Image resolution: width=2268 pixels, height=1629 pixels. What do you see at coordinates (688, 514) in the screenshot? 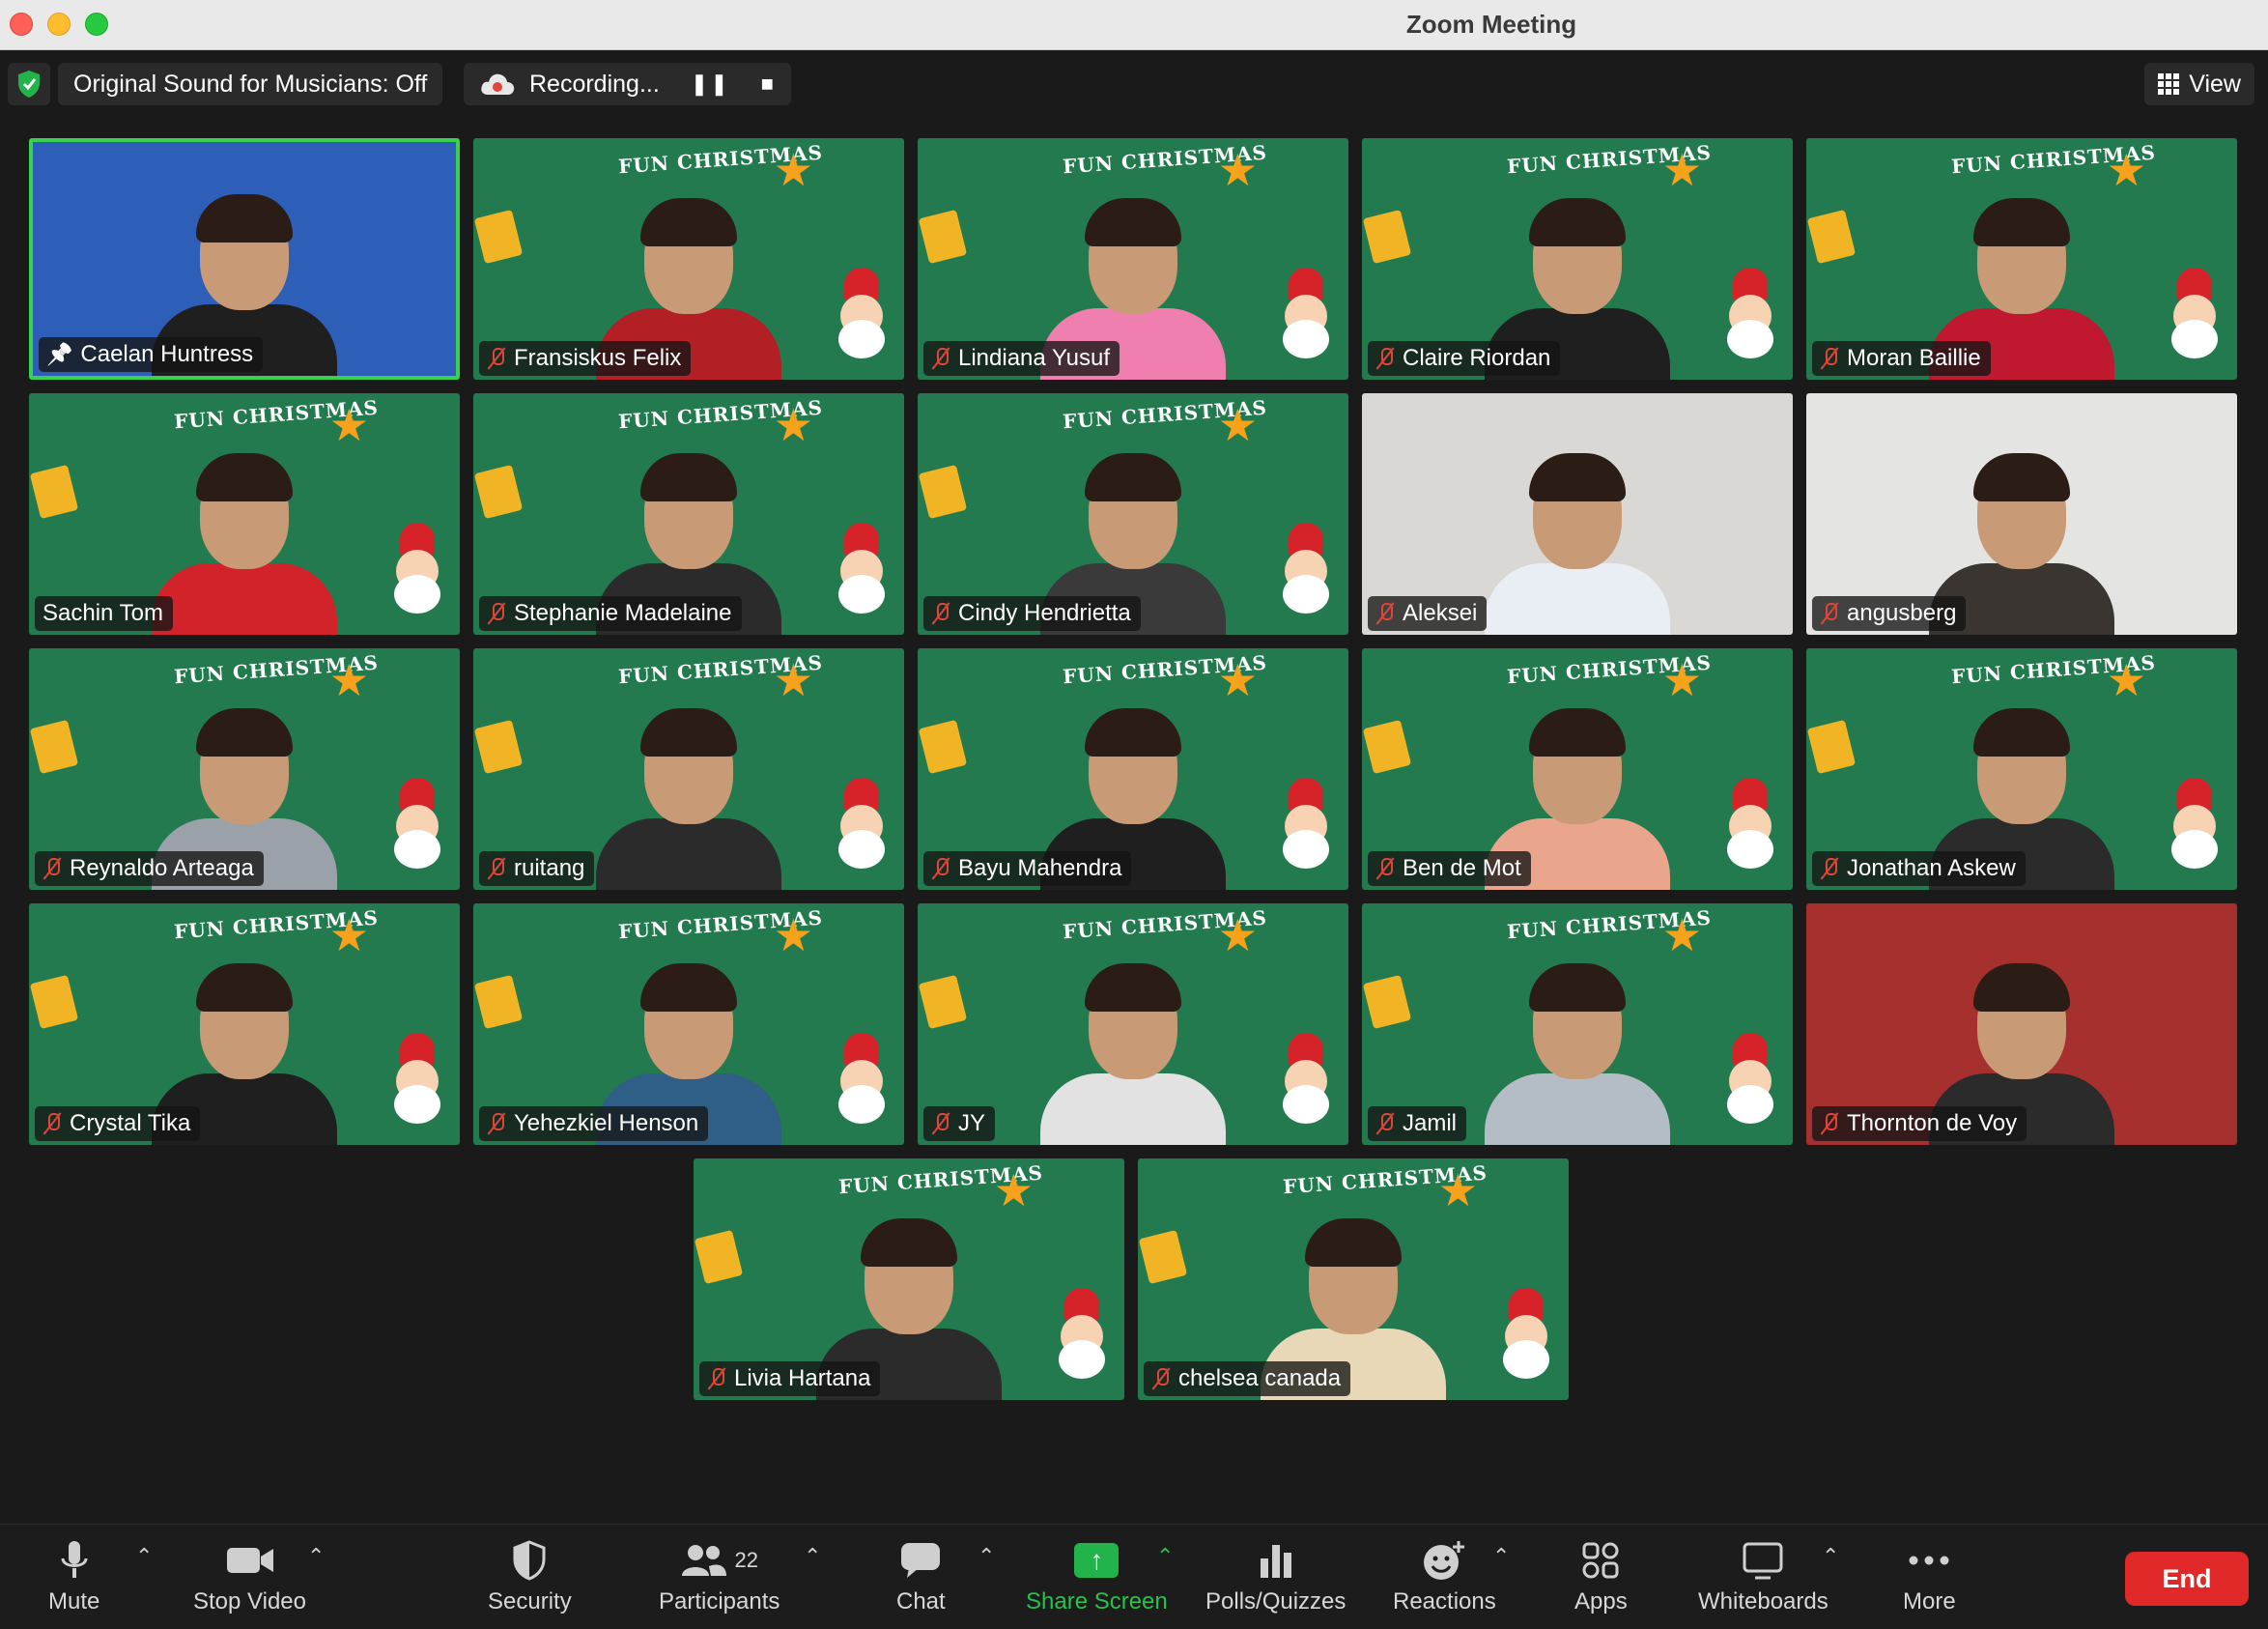
I see `participant-tile: FUN CHRISTMAS ★ Stephanie Madelaine` at bounding box center [688, 514].